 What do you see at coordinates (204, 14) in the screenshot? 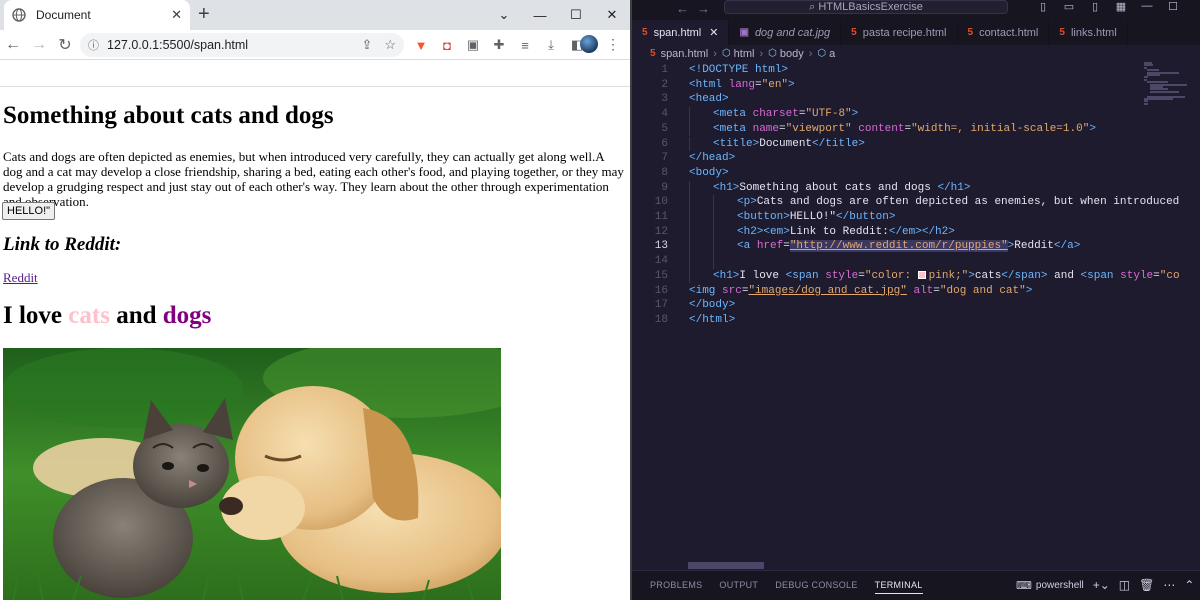
I see `new-tab-icon: +` at bounding box center [204, 14].